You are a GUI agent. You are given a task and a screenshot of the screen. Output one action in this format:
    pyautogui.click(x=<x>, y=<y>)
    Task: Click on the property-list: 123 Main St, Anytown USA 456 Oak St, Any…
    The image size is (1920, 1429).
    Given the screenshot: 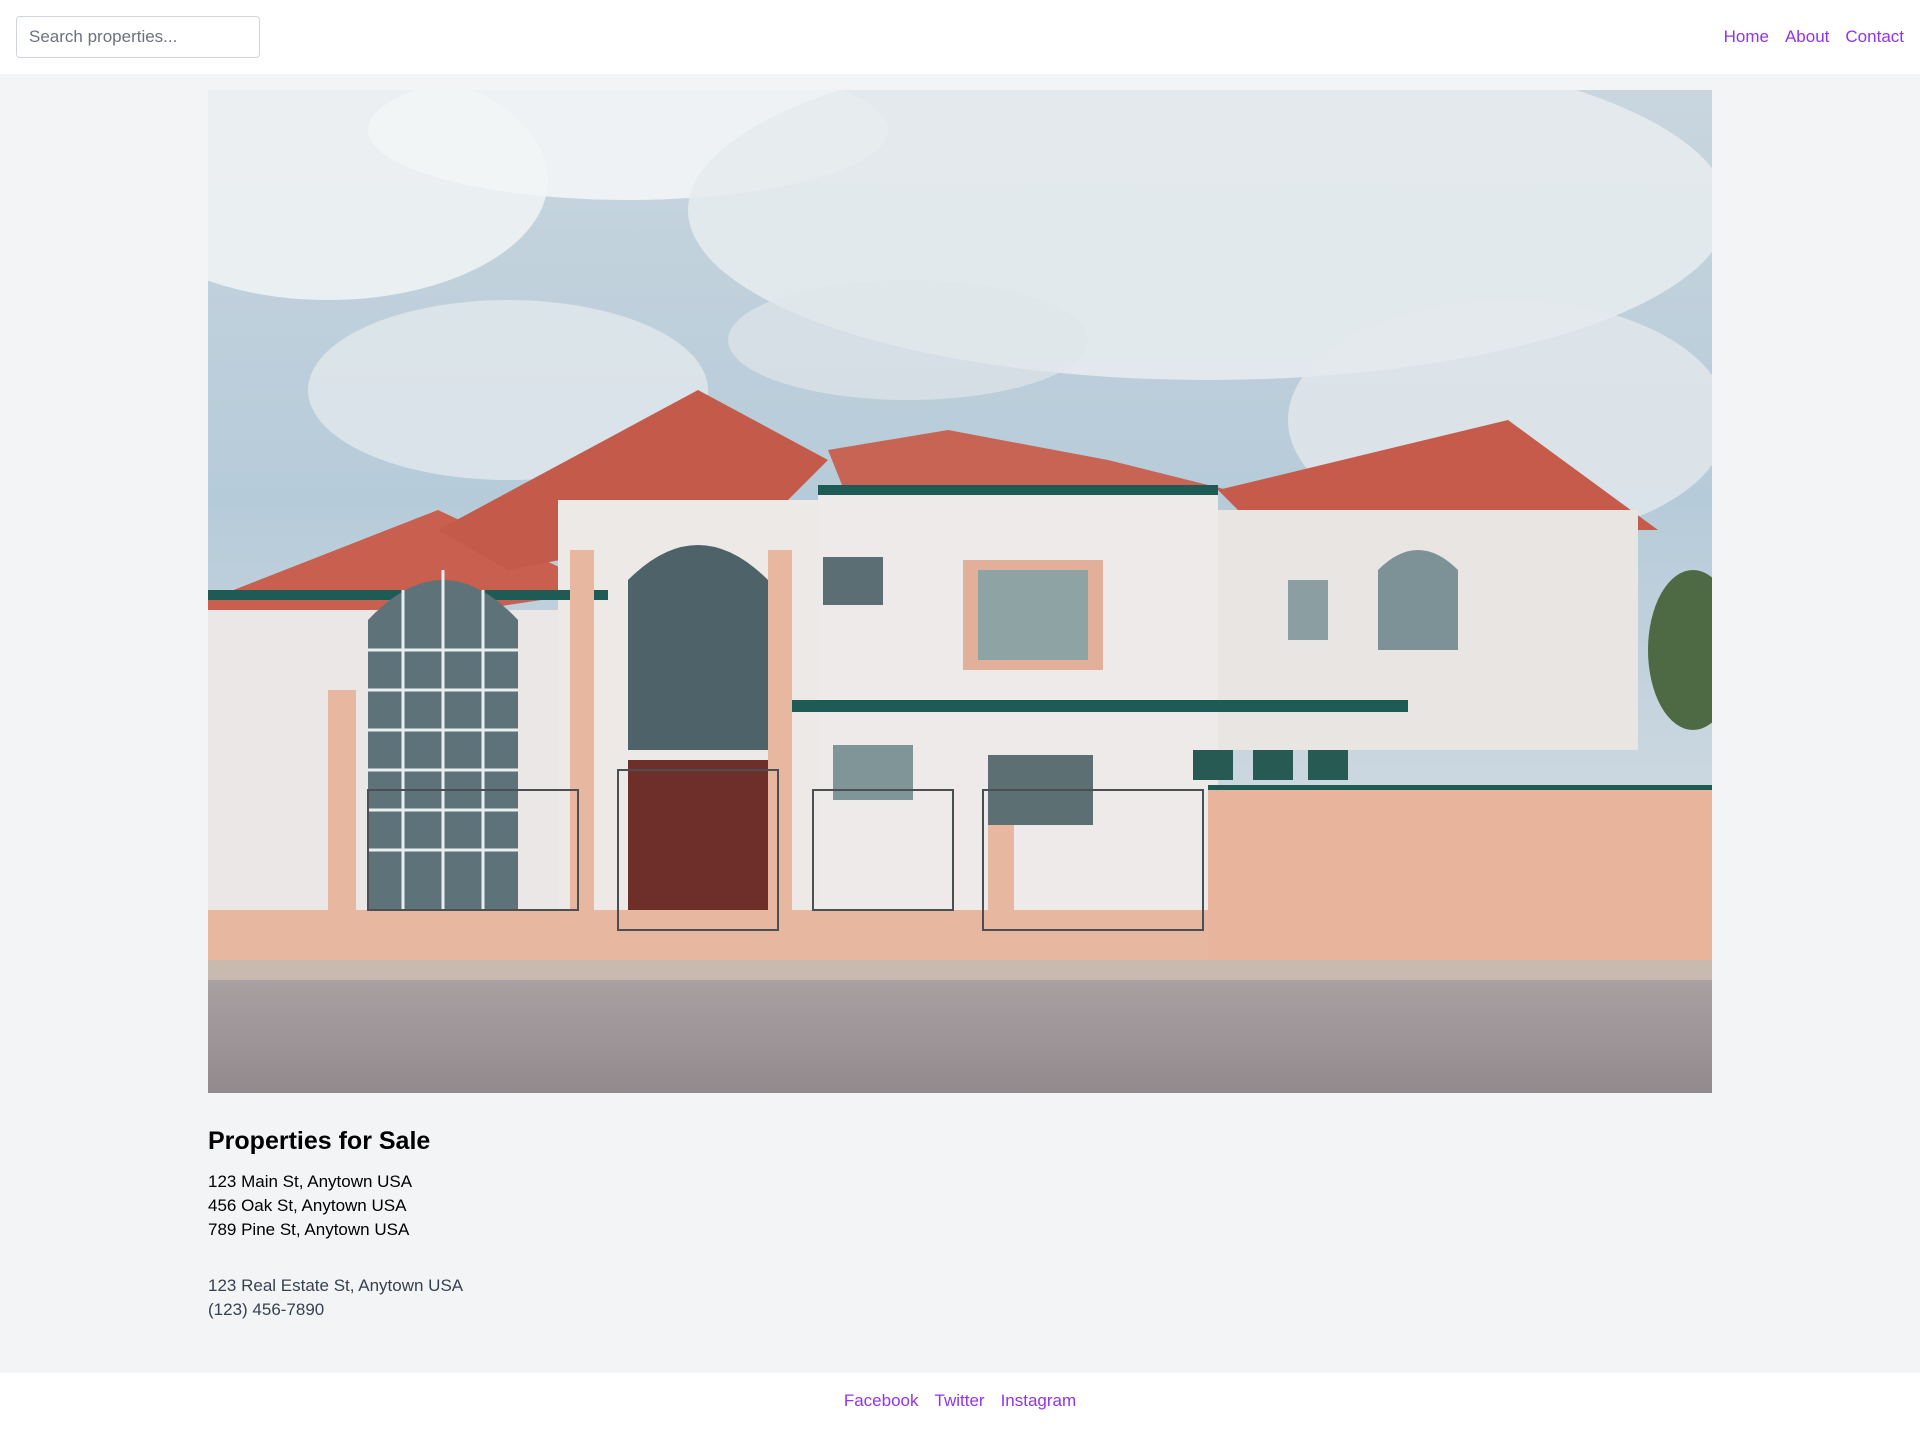 What is the action you would take?
    pyautogui.click(x=960, y=1206)
    